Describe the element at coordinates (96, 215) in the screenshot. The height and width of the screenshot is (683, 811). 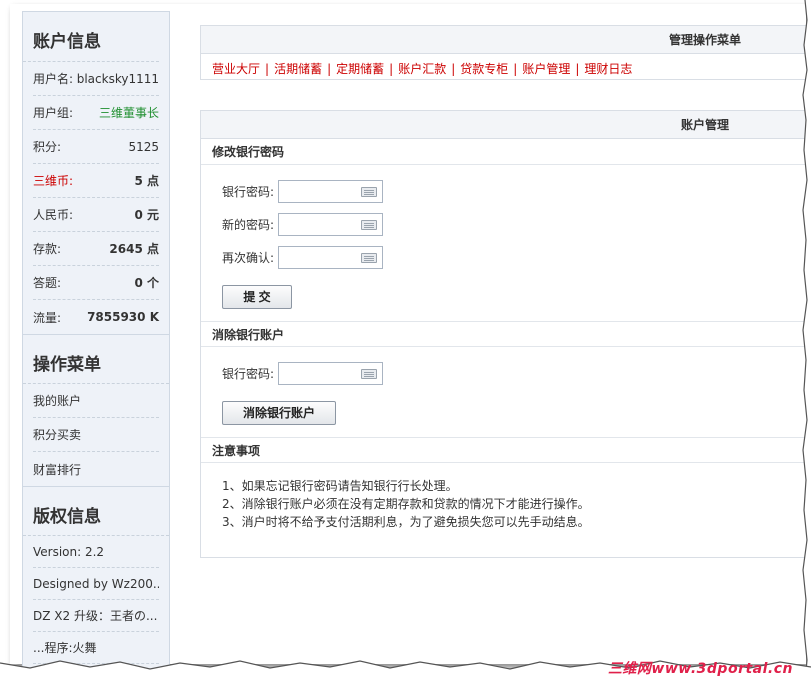
I see `info-row-rmb: 人民币: 0 元` at that location.